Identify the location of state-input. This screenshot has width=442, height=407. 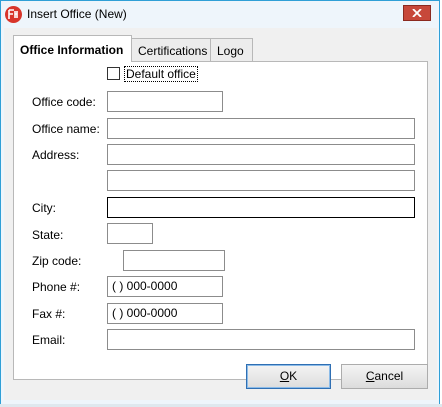
(130, 233).